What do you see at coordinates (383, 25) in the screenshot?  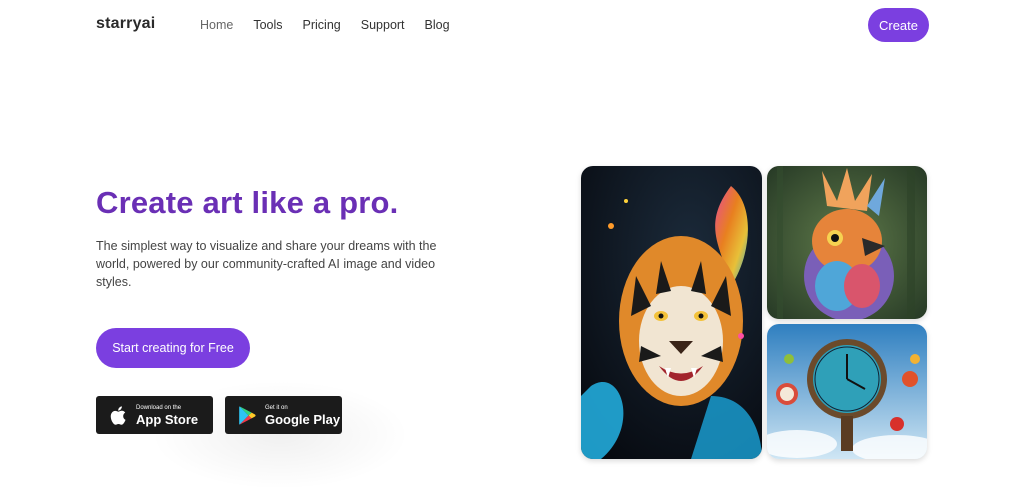 I see `nav-support: Support` at bounding box center [383, 25].